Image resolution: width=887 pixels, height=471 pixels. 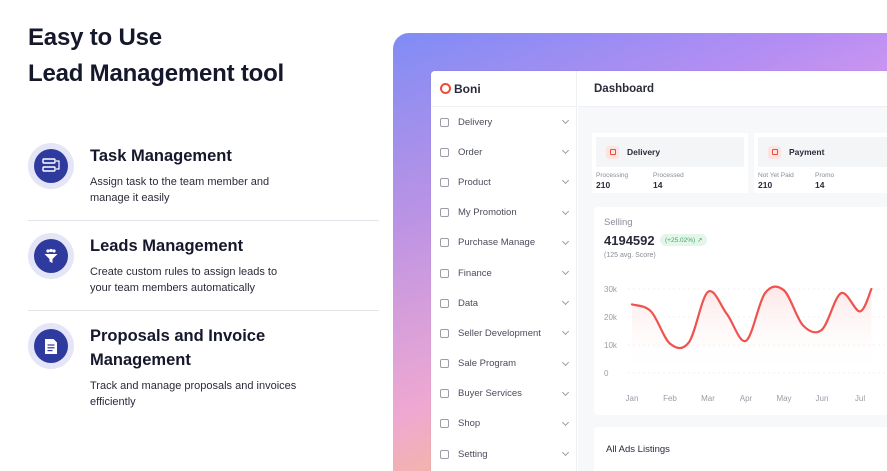 What do you see at coordinates (95, 37) in the screenshot?
I see `headline-line-1: Easy to Use` at bounding box center [95, 37].